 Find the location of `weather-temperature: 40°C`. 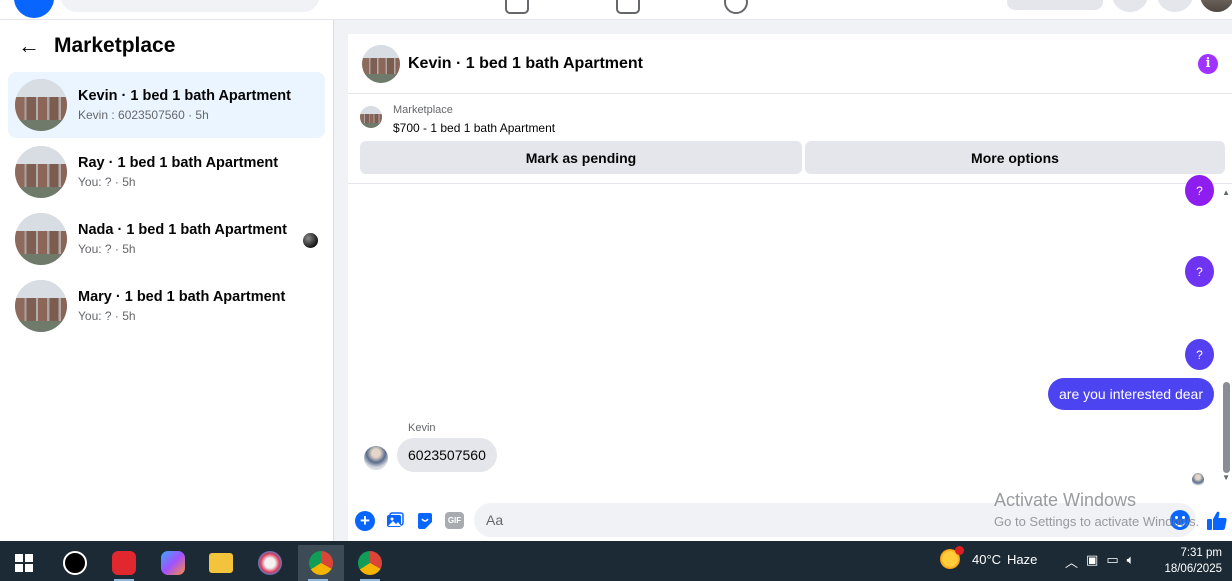

weather-temperature: 40°C is located at coordinates (987, 559).